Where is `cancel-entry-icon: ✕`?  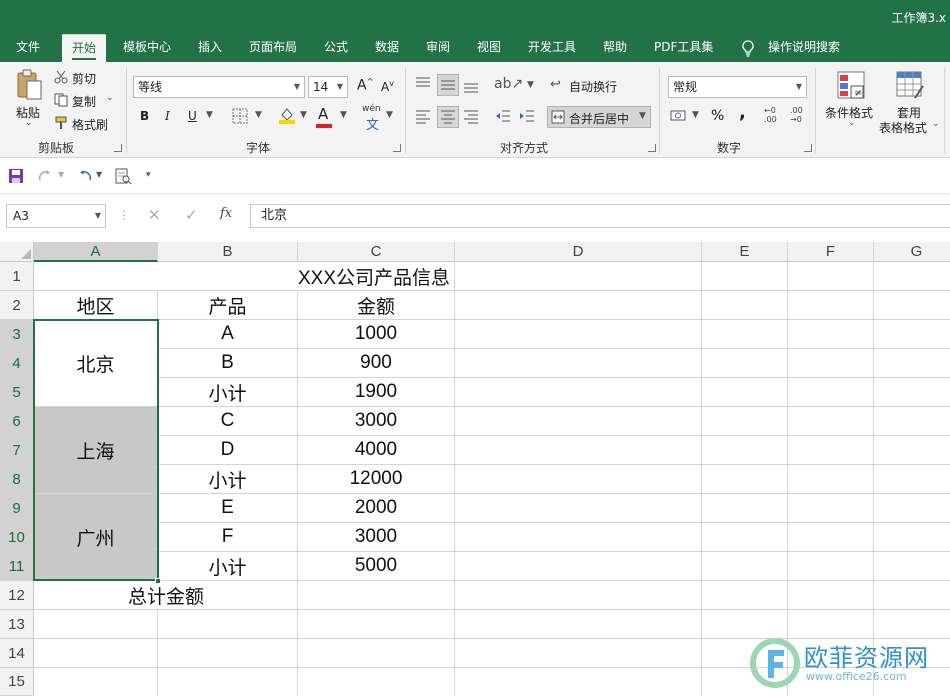 cancel-entry-icon: ✕ is located at coordinates (154, 215).